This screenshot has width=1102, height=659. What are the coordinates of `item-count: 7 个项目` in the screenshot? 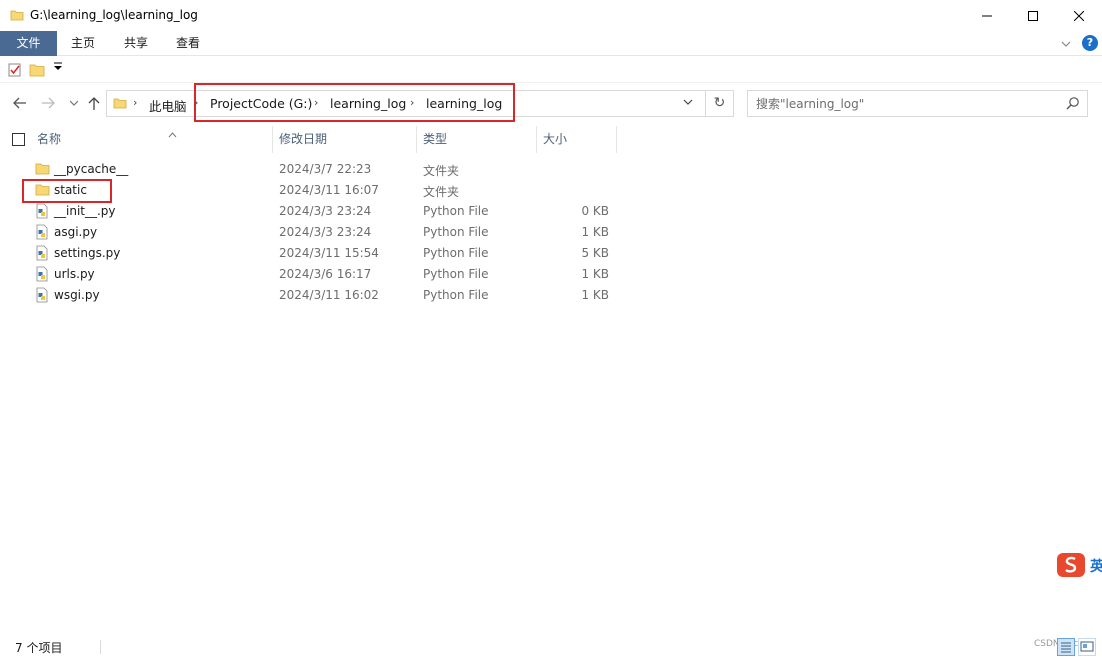 It's located at (39, 648).